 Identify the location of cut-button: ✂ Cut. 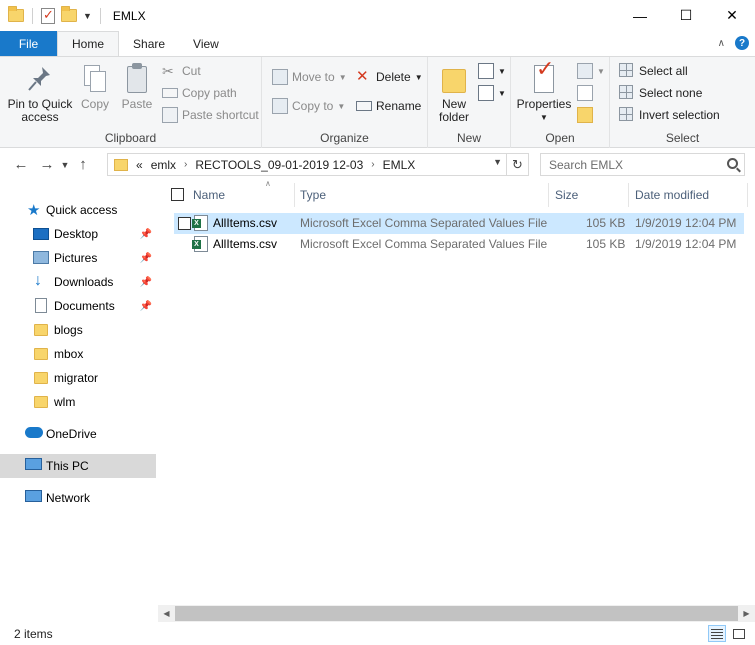
(181, 71).